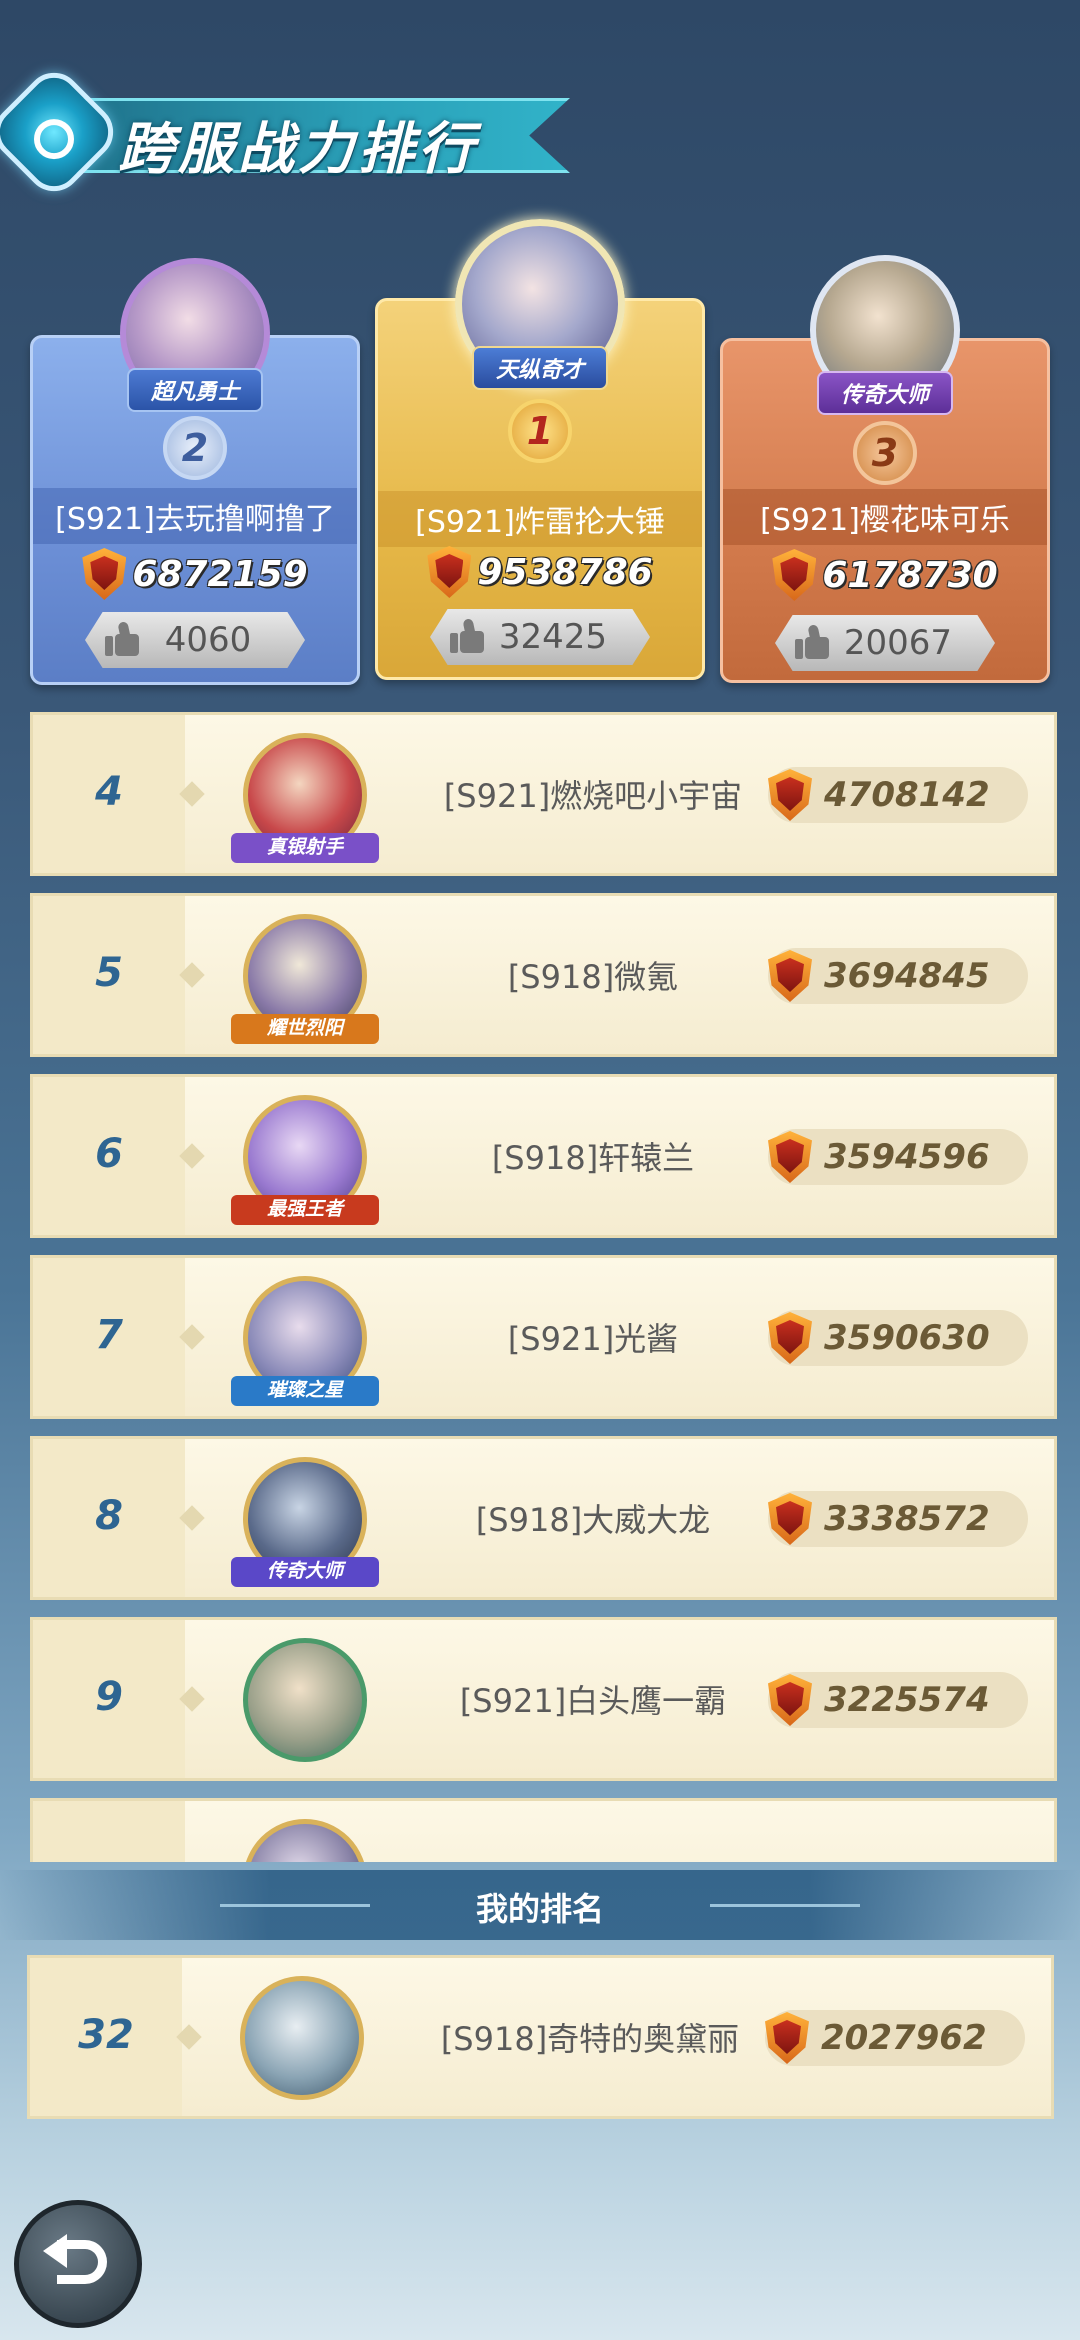  I want to click on power-display: 3590630, so click(898, 1338).